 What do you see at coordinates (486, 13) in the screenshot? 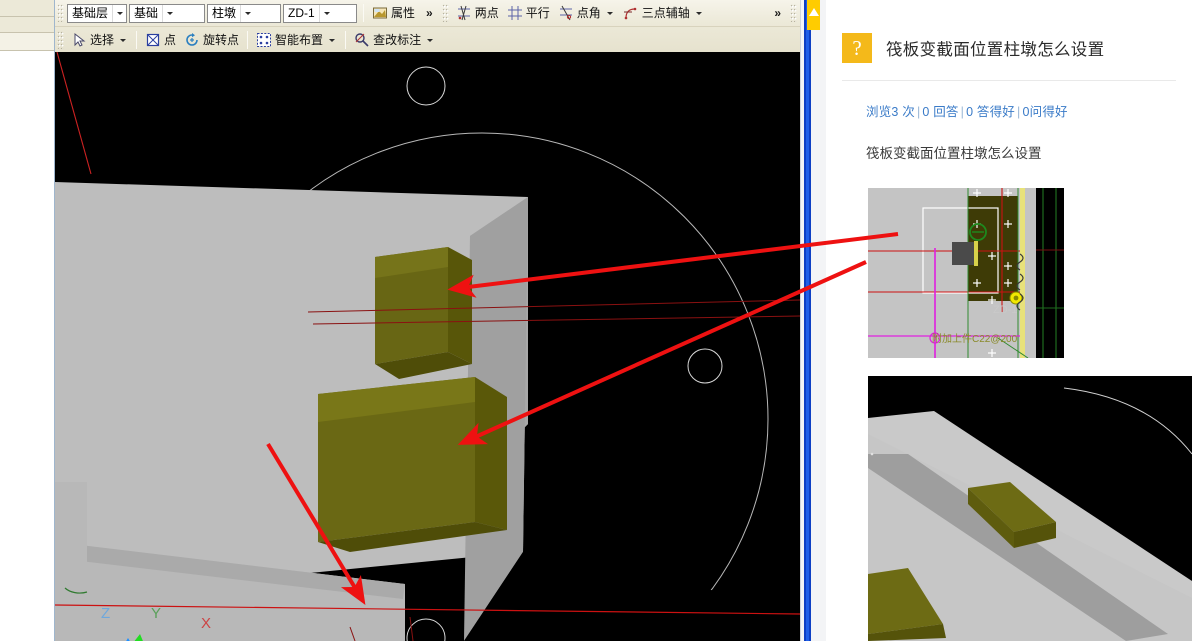
I see `two-point-button-label: 两点` at bounding box center [486, 13].